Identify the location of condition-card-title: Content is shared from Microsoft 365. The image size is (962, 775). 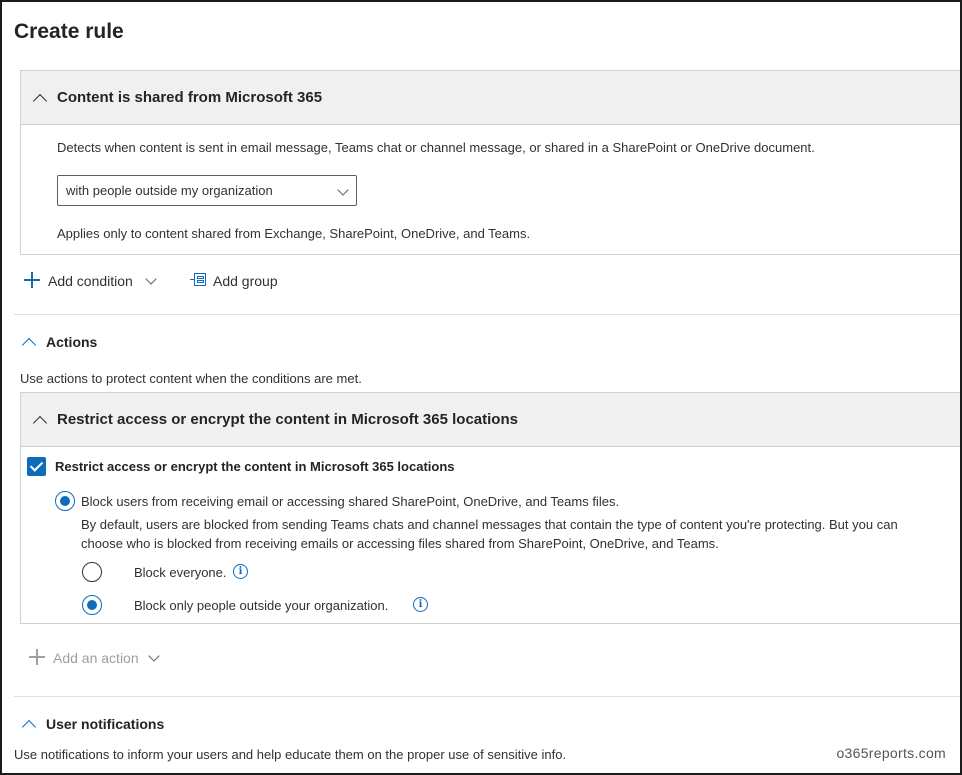
(190, 97).